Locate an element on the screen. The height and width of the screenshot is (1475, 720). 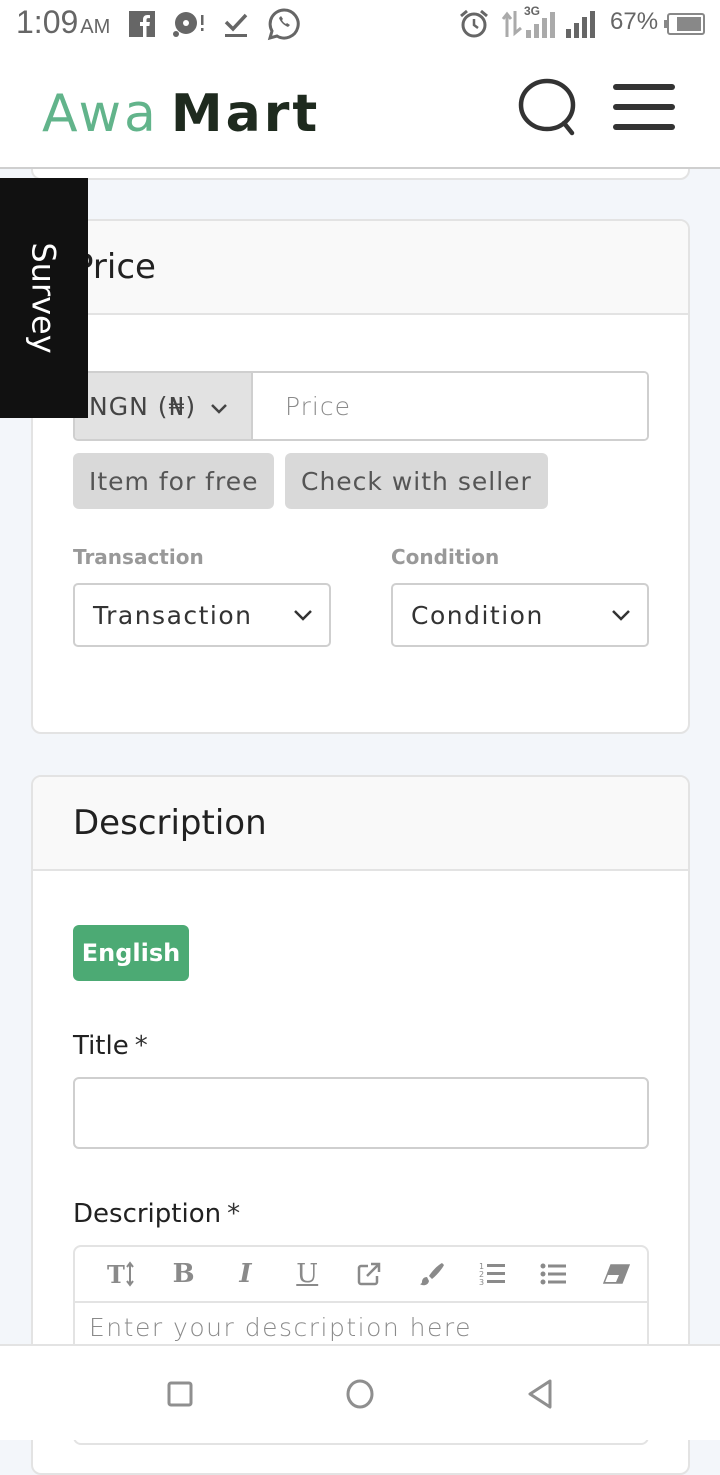
square-icon is located at coordinates (180, 1394).